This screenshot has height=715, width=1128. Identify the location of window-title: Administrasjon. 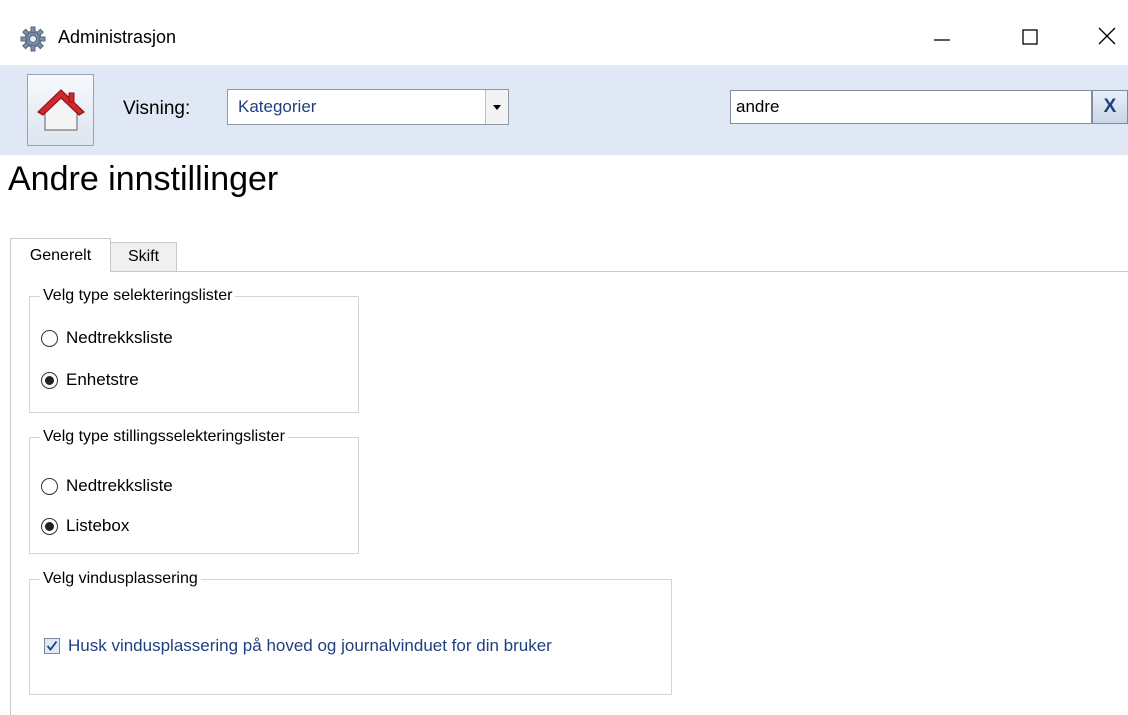
(117, 37).